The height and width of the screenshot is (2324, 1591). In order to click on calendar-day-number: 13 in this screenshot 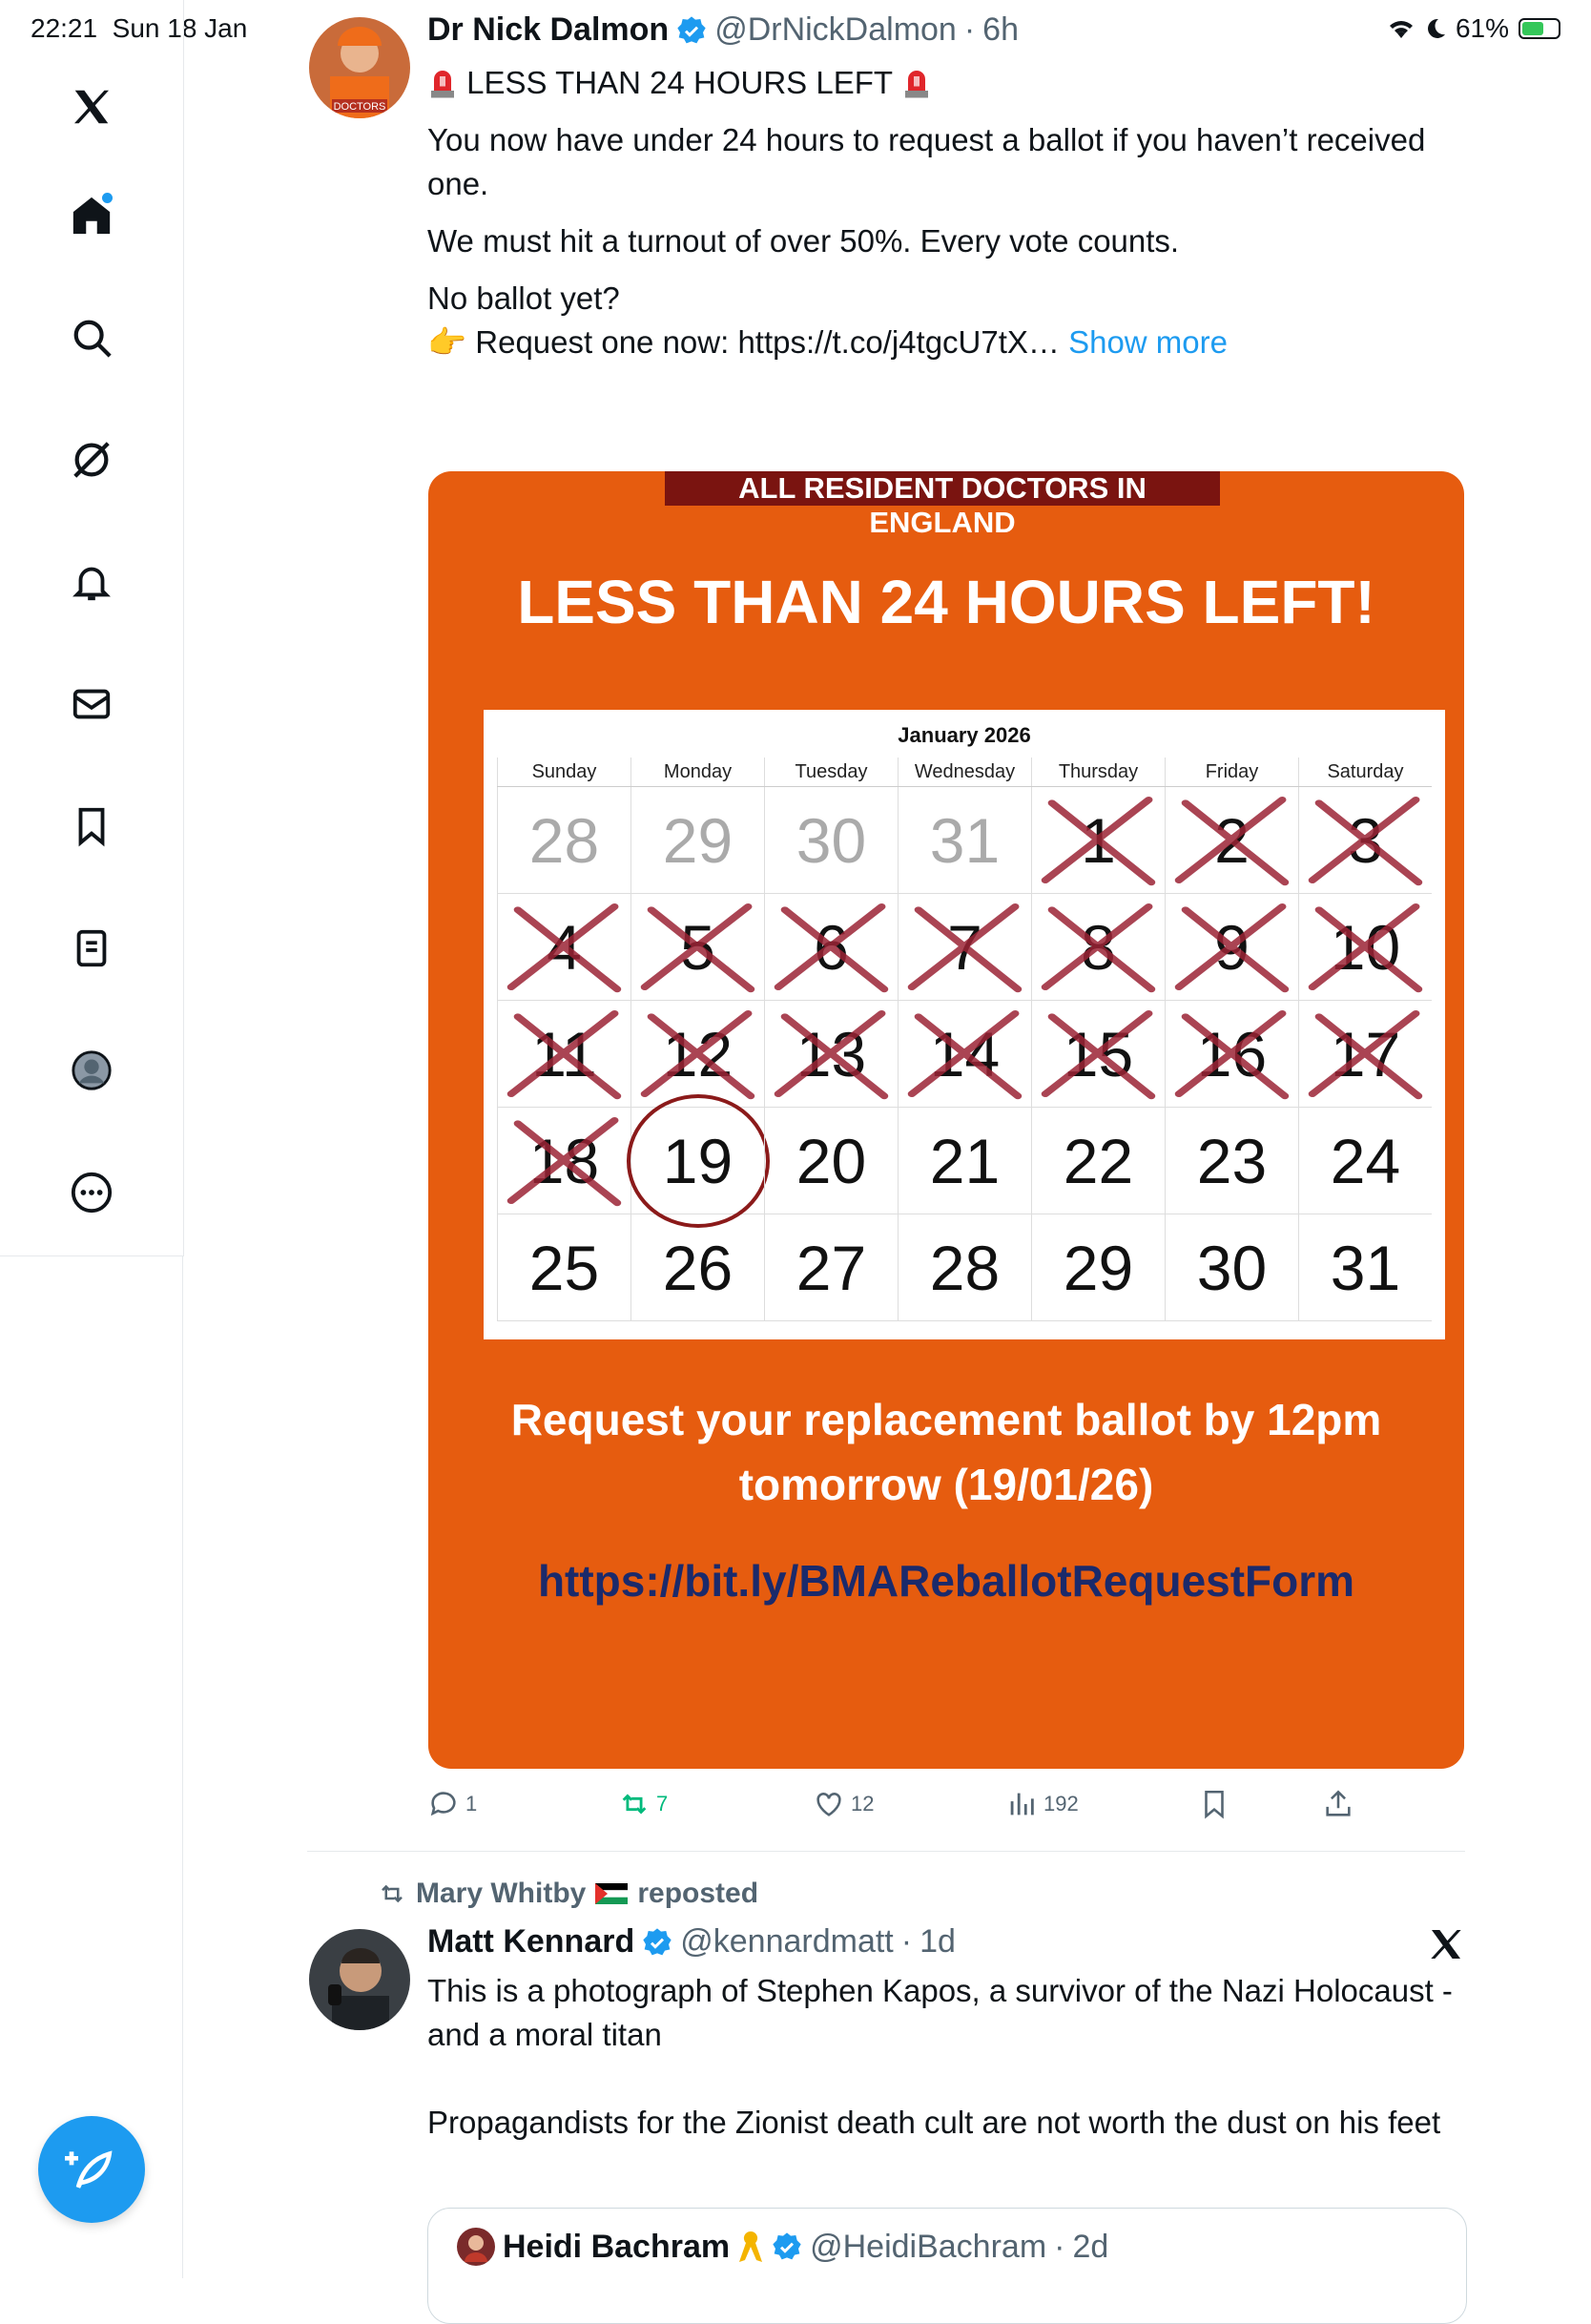, I will do `click(831, 1053)`.